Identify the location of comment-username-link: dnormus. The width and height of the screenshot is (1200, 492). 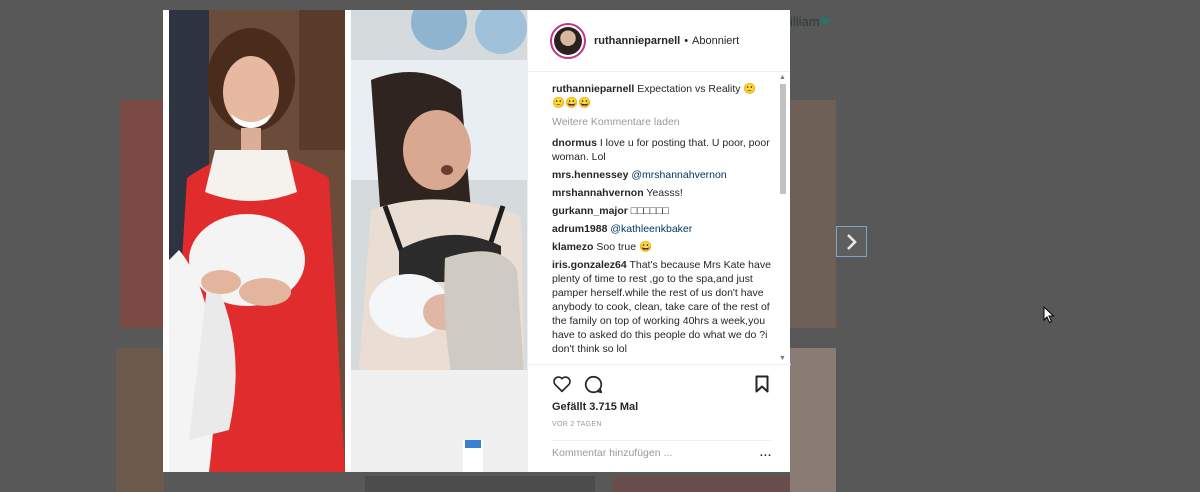
(574, 143).